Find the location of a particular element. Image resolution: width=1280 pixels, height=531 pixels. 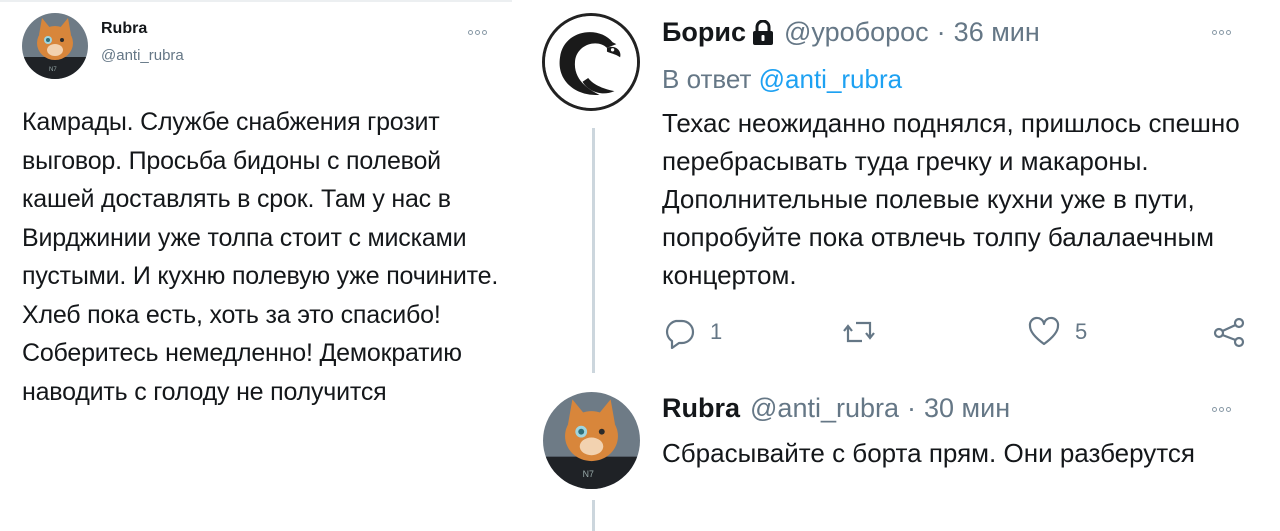

reply-header: Борис @уроборос · 36 мин is located at coordinates (851, 32).